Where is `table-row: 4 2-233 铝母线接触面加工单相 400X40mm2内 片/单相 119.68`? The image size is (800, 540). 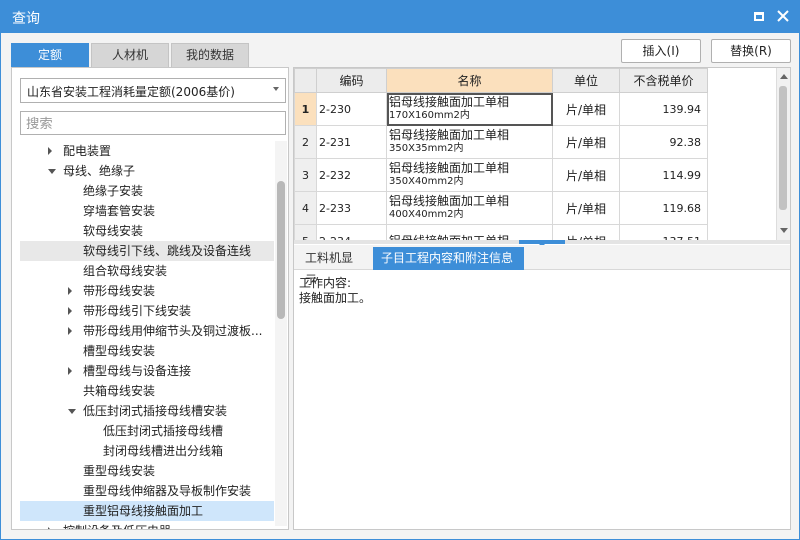
table-row: 4 2-233 铝母线接触面加工单相 400X40mm2内 片/单相 119.68 is located at coordinates (501, 208).